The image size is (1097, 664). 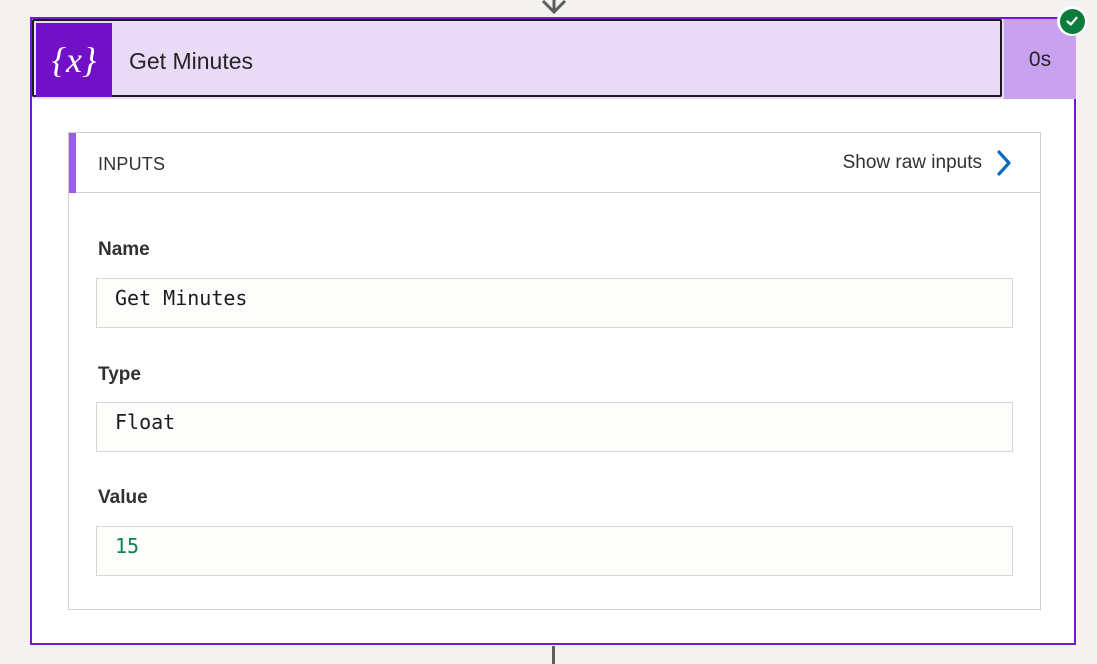 I want to click on success-status-badge, so click(x=1072, y=21).